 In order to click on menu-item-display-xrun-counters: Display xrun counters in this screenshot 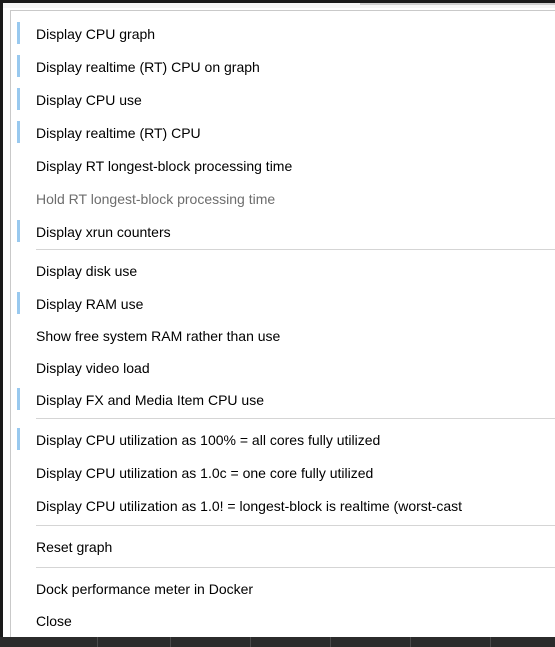, I will do `click(283, 232)`.